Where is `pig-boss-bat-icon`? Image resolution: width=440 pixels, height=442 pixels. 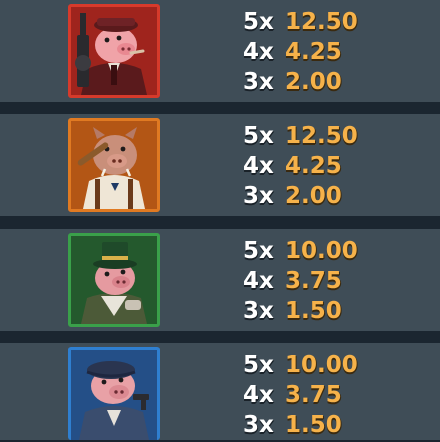 pig-boss-bat-icon is located at coordinates (114, 165).